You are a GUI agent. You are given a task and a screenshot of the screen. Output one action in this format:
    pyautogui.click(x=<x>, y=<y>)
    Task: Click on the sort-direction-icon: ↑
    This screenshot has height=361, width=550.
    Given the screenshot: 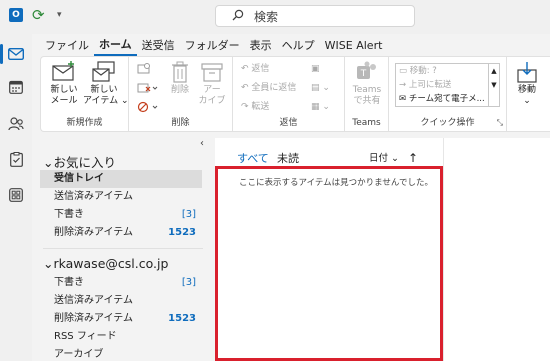 What is the action you would take?
    pyautogui.click(x=413, y=158)
    